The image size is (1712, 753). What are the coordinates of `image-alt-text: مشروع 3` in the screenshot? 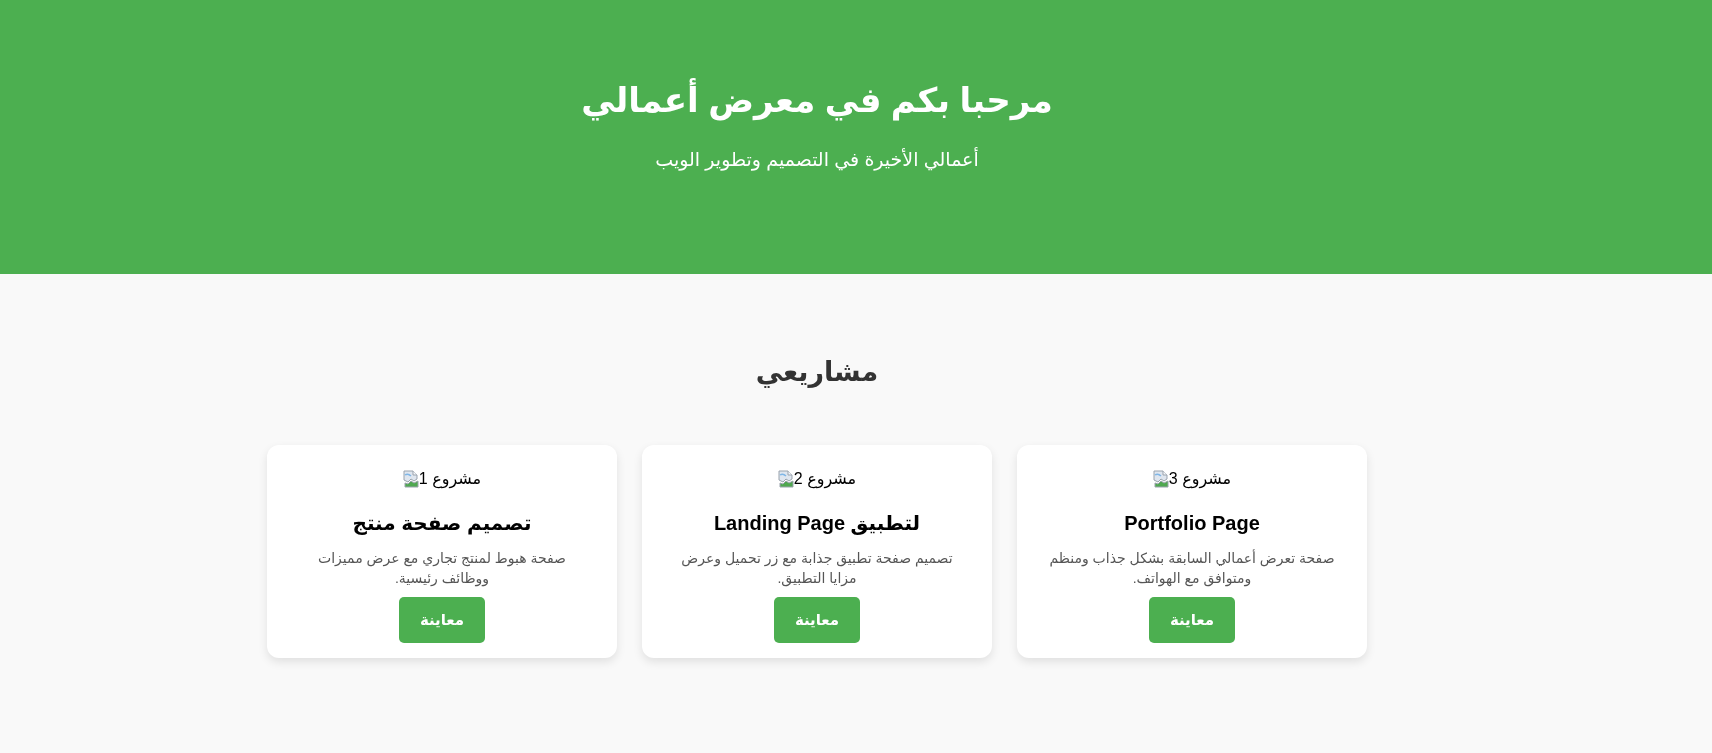 It's located at (1200, 479).